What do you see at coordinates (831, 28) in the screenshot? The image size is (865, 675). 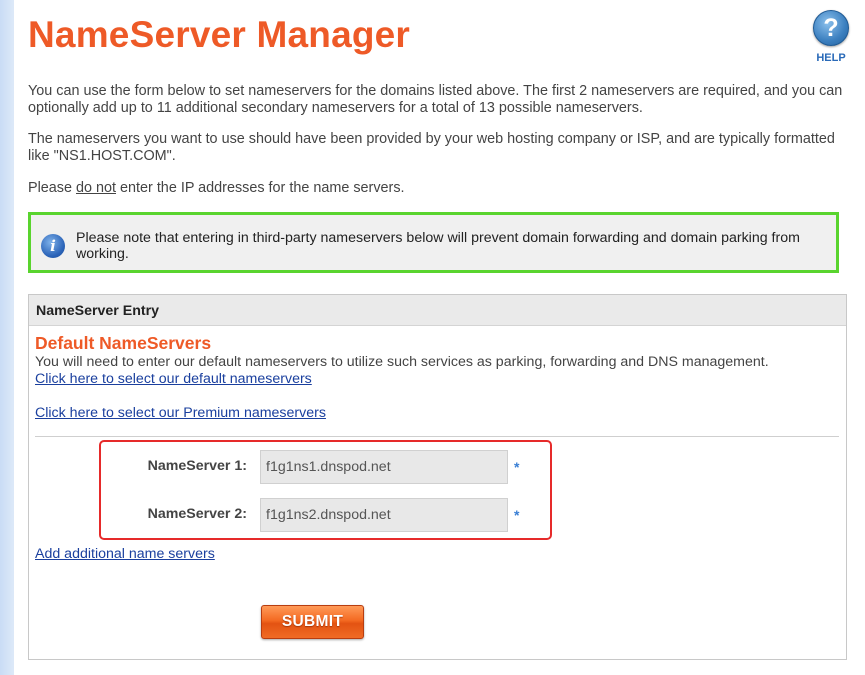 I see `help-icon: ?` at bounding box center [831, 28].